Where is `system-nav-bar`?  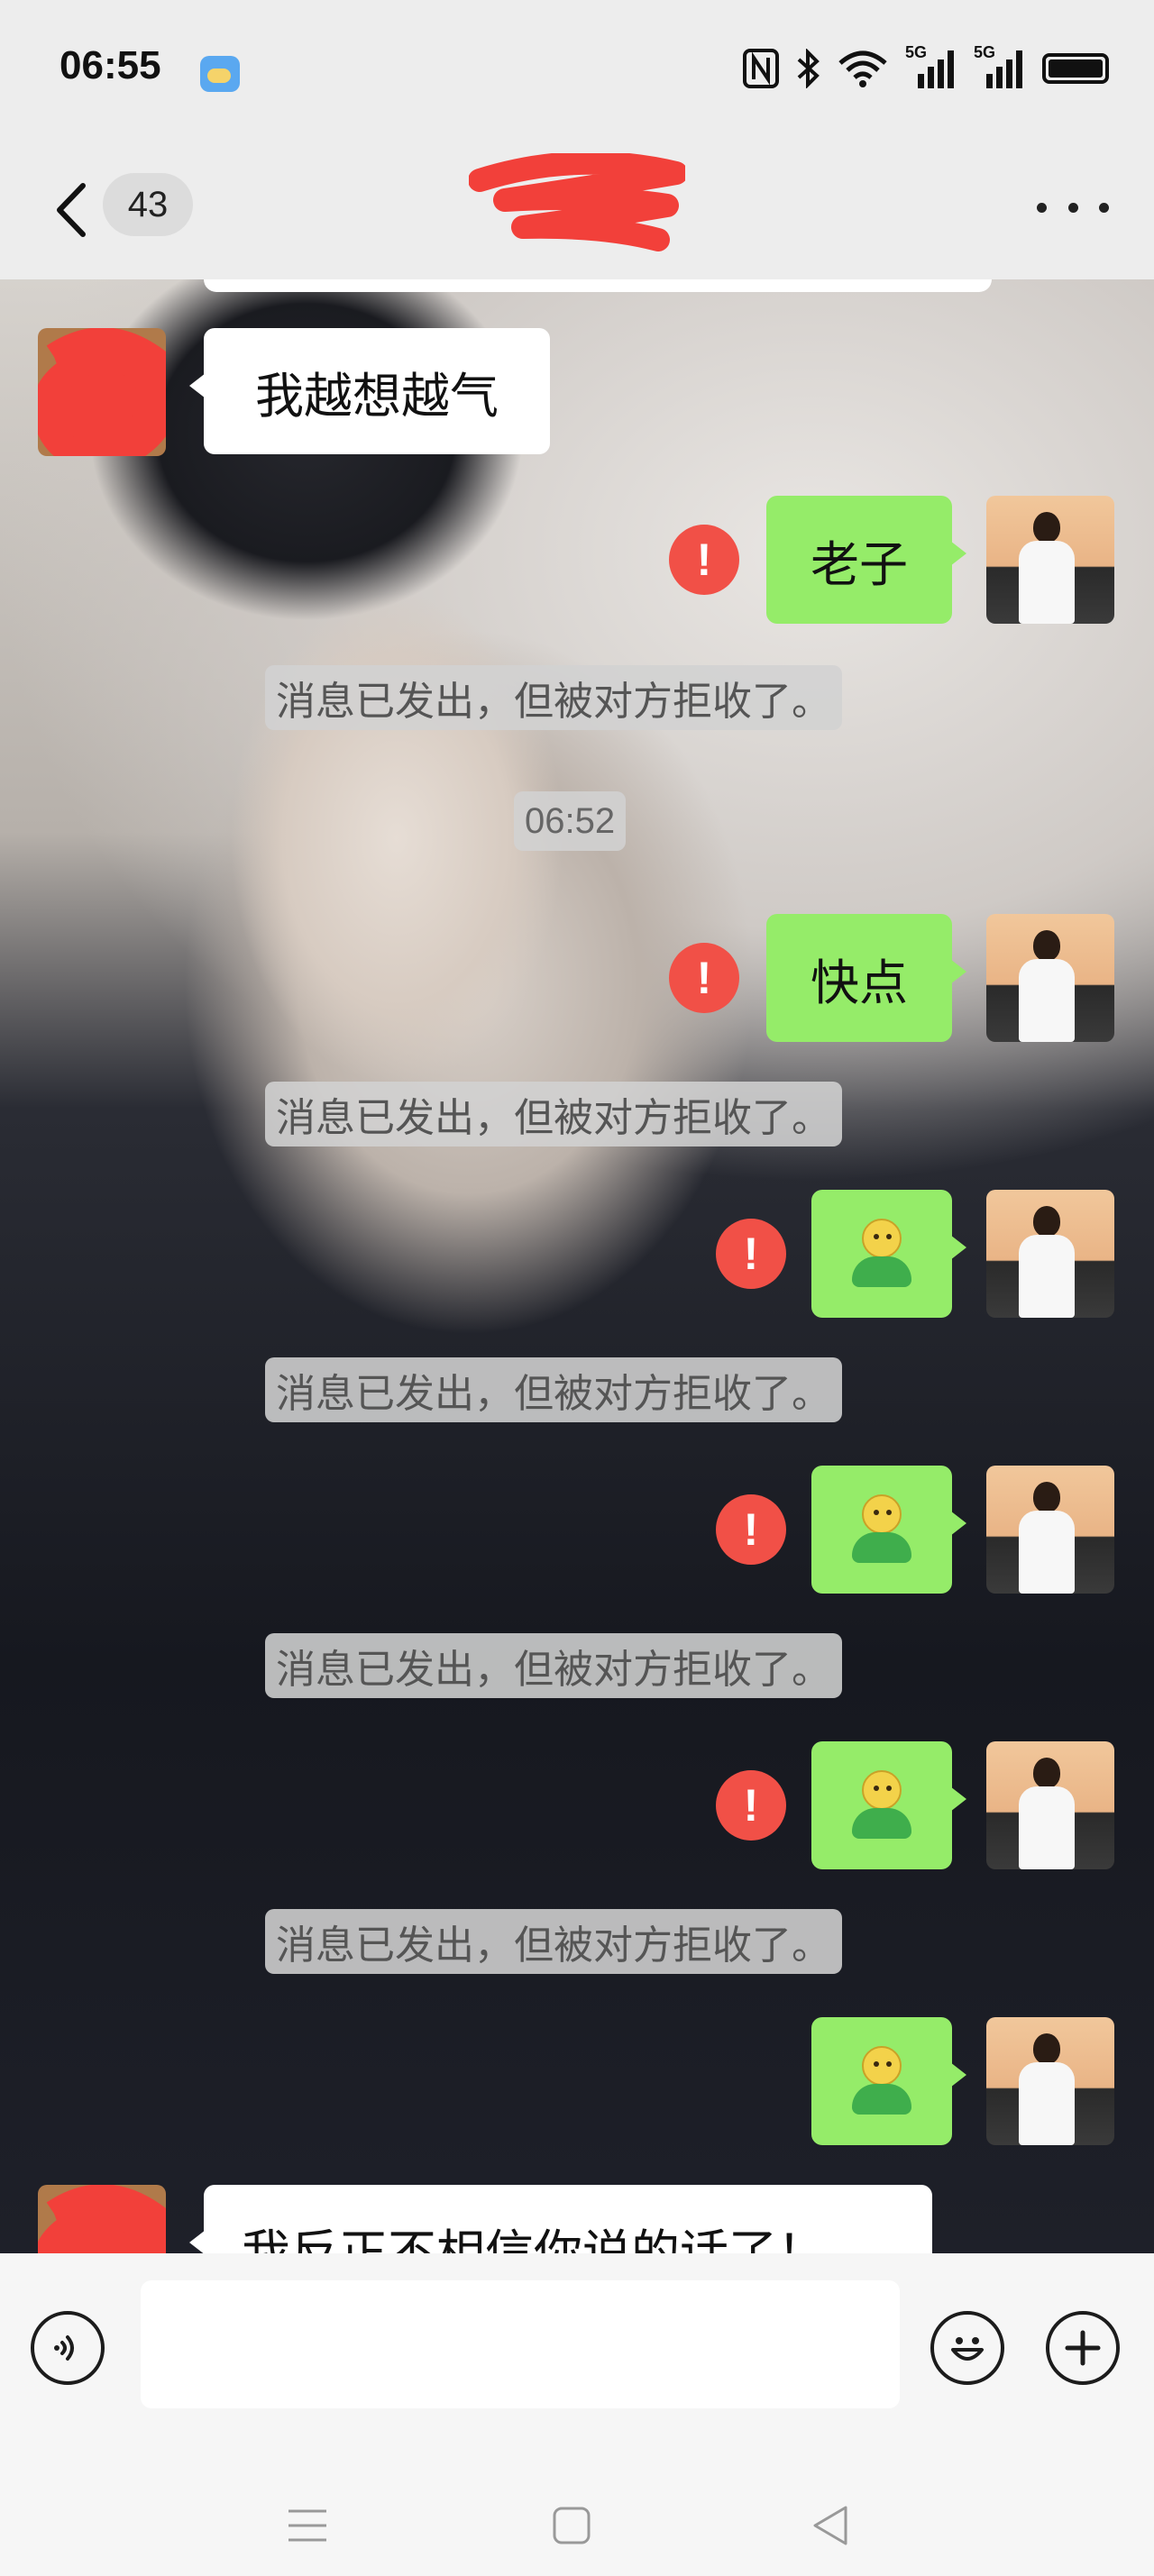
system-nav-bar is located at coordinates (577, 2512).